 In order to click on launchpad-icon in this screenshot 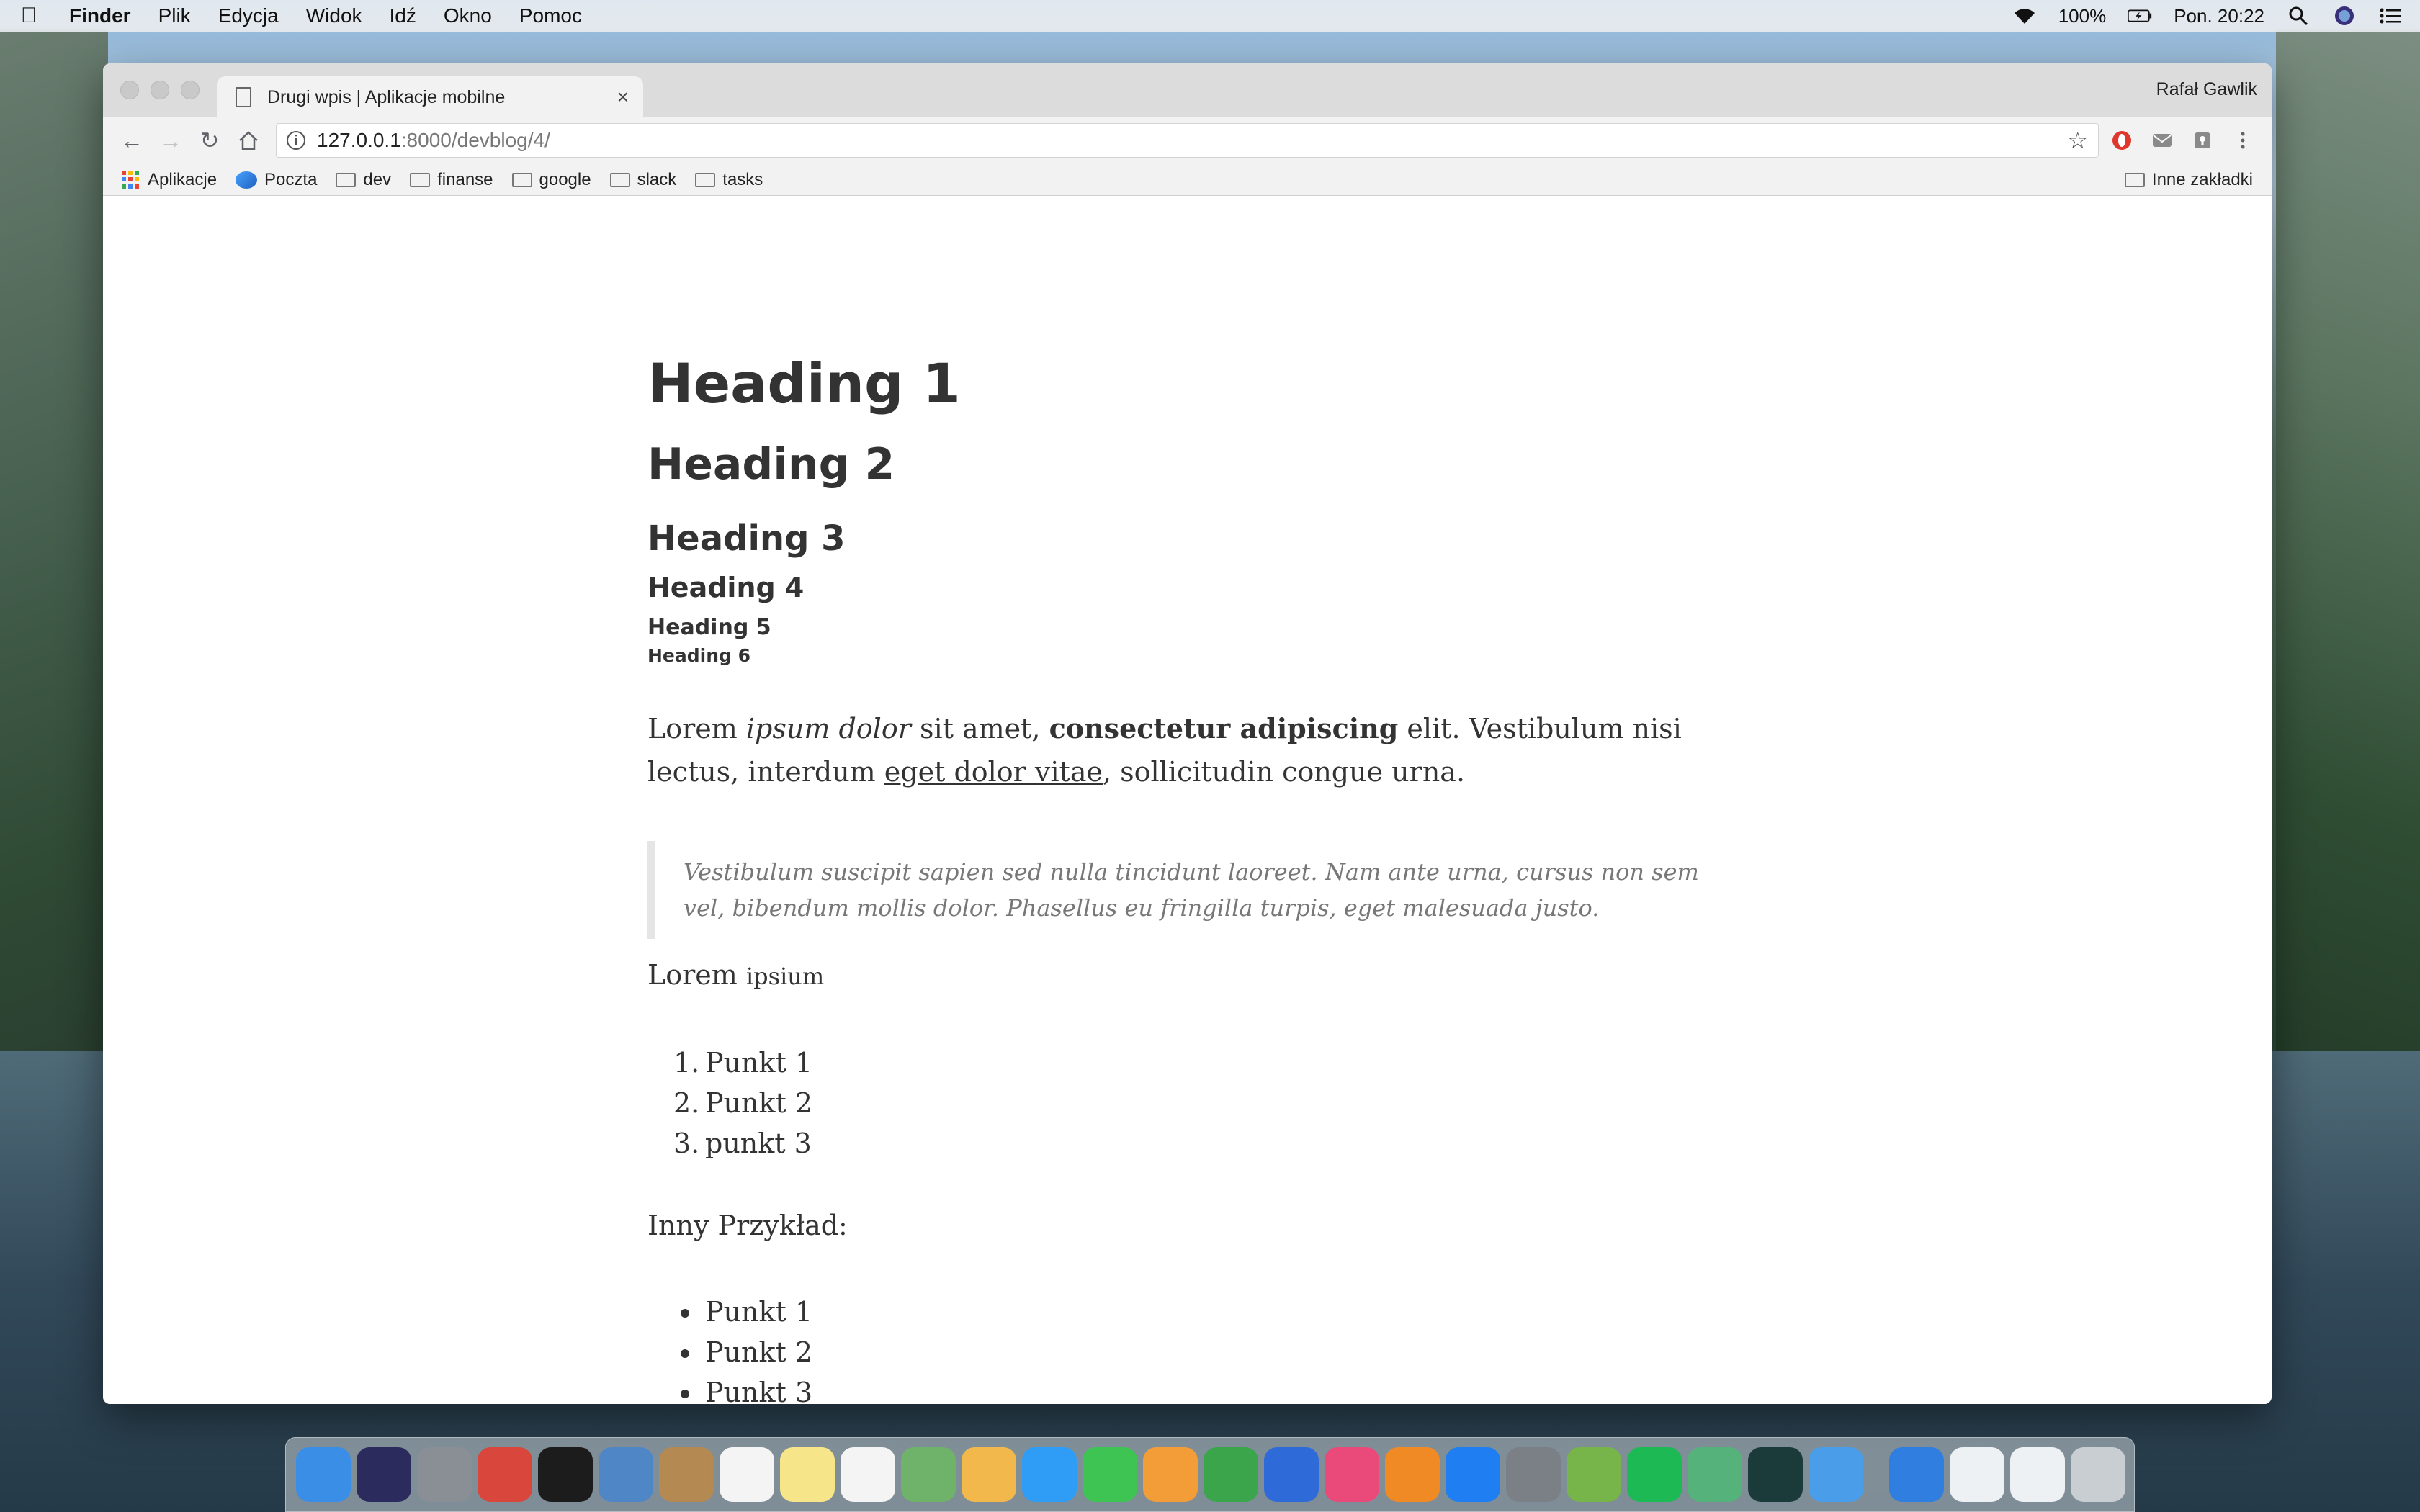, I will do `click(444, 1474)`.